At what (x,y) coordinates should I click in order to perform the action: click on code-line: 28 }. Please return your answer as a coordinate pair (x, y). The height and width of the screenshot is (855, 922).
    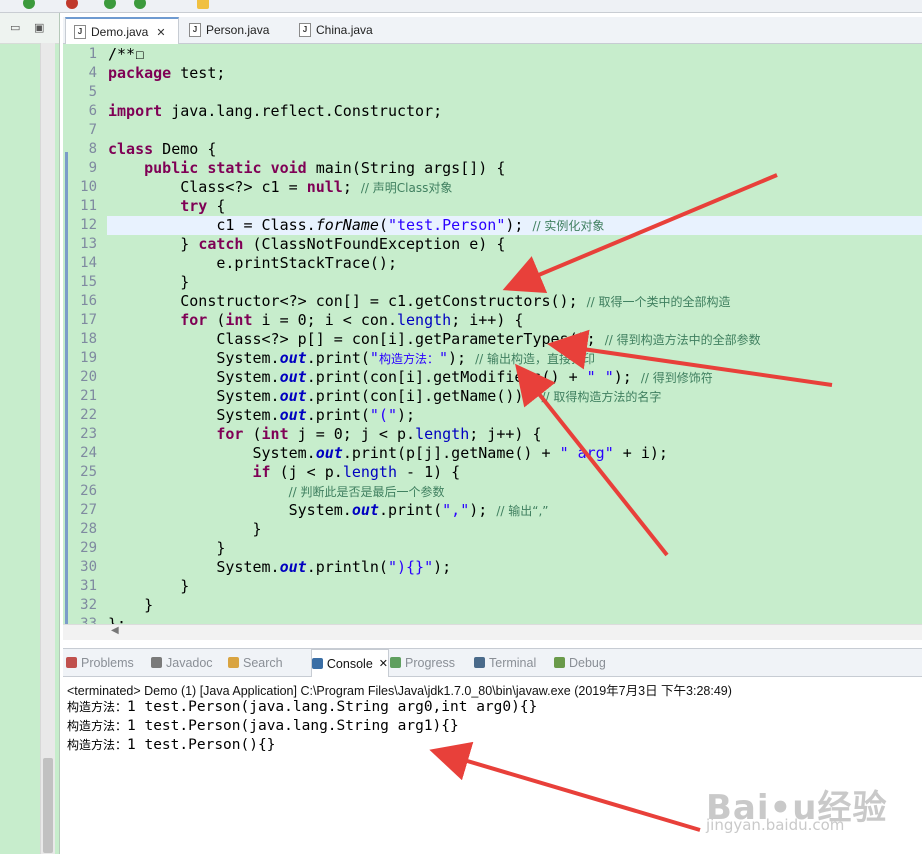
    Looking at the image, I should click on (492, 529).